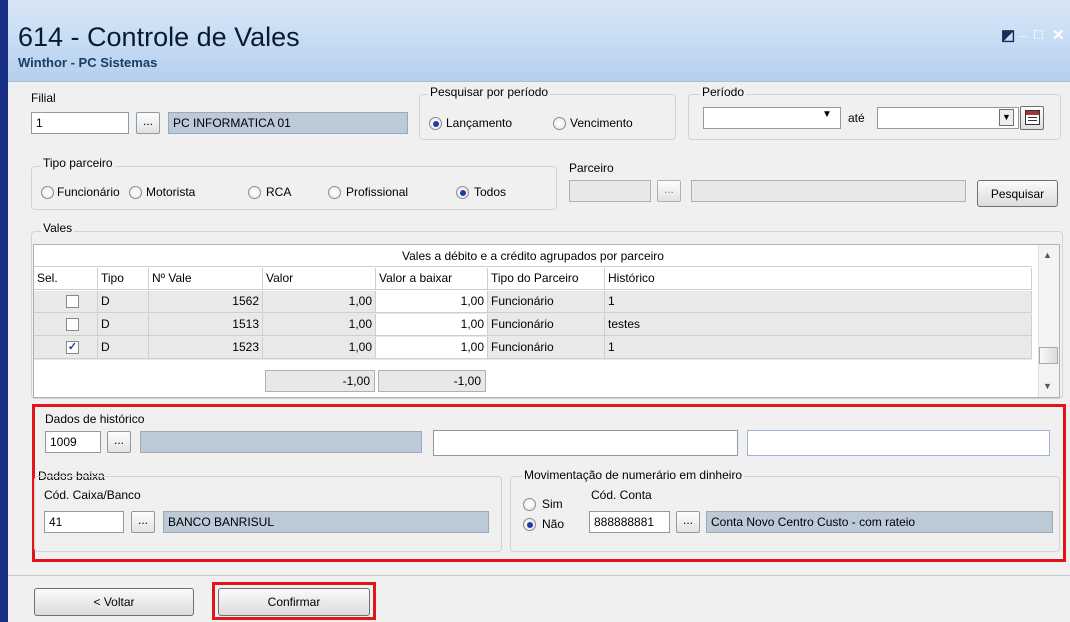  I want to click on radio-todos-label: Todos, so click(490, 192).